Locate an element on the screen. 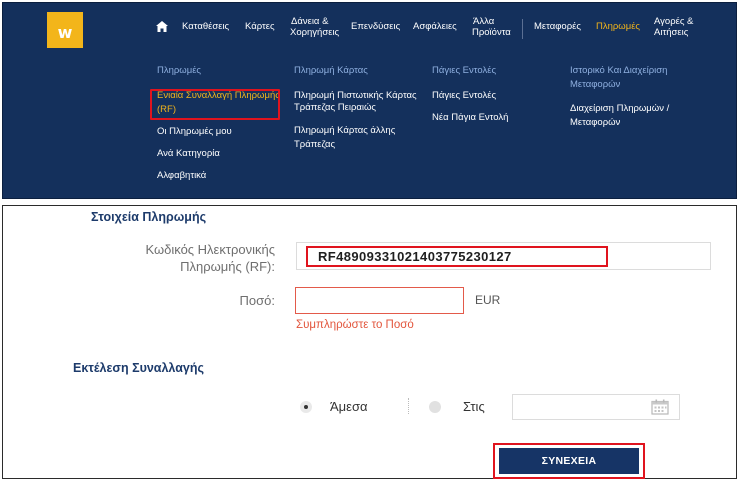  radio-scheduled-label: Στις is located at coordinates (474, 406).